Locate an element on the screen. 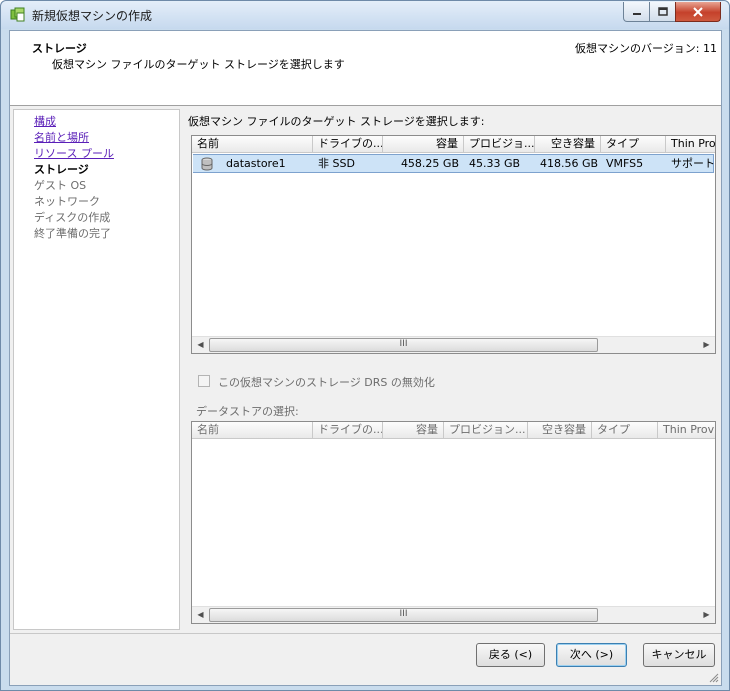 This screenshot has width=730, height=691. vsphere-app-icon is located at coordinates (17, 14).